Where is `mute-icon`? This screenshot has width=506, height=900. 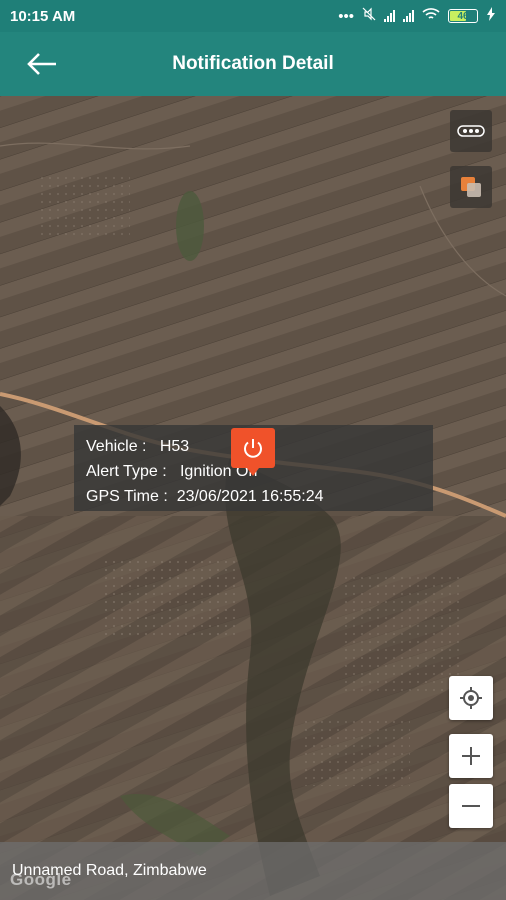
mute-icon is located at coordinates (369, 16).